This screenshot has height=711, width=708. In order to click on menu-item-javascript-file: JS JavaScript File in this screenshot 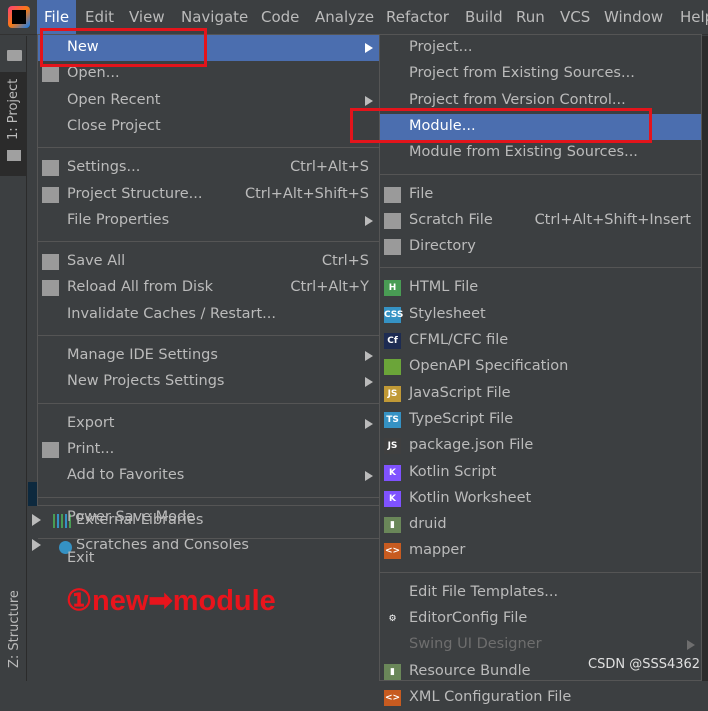, I will do `click(540, 394)`.